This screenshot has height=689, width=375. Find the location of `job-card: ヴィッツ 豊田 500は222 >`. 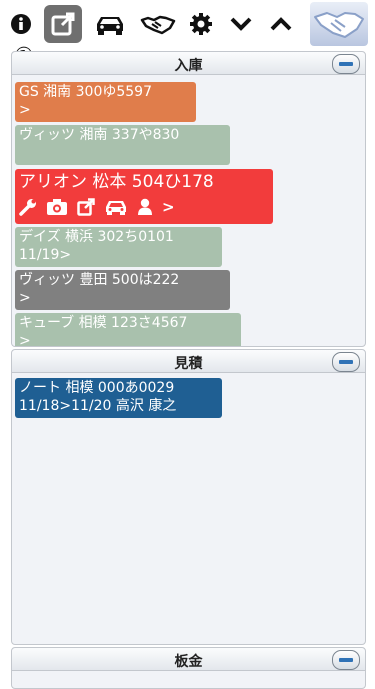

job-card: ヴィッツ 豊田 500は222 > is located at coordinates (122, 290).